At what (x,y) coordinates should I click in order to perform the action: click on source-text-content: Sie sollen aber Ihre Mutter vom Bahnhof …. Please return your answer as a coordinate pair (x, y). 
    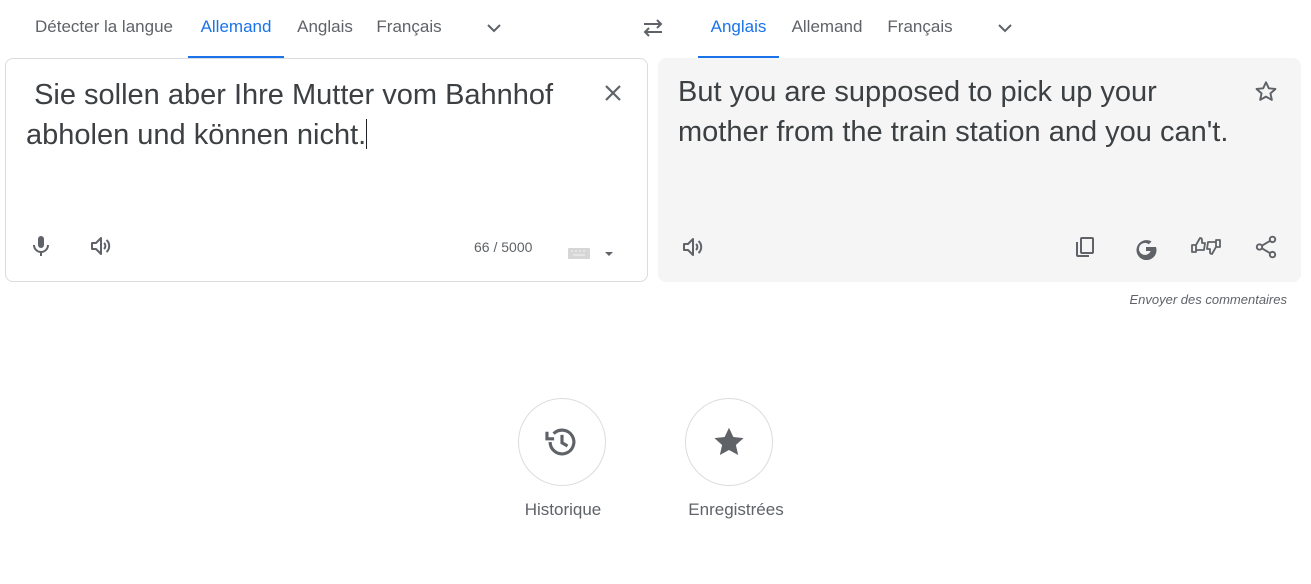
    Looking at the image, I should click on (290, 115).